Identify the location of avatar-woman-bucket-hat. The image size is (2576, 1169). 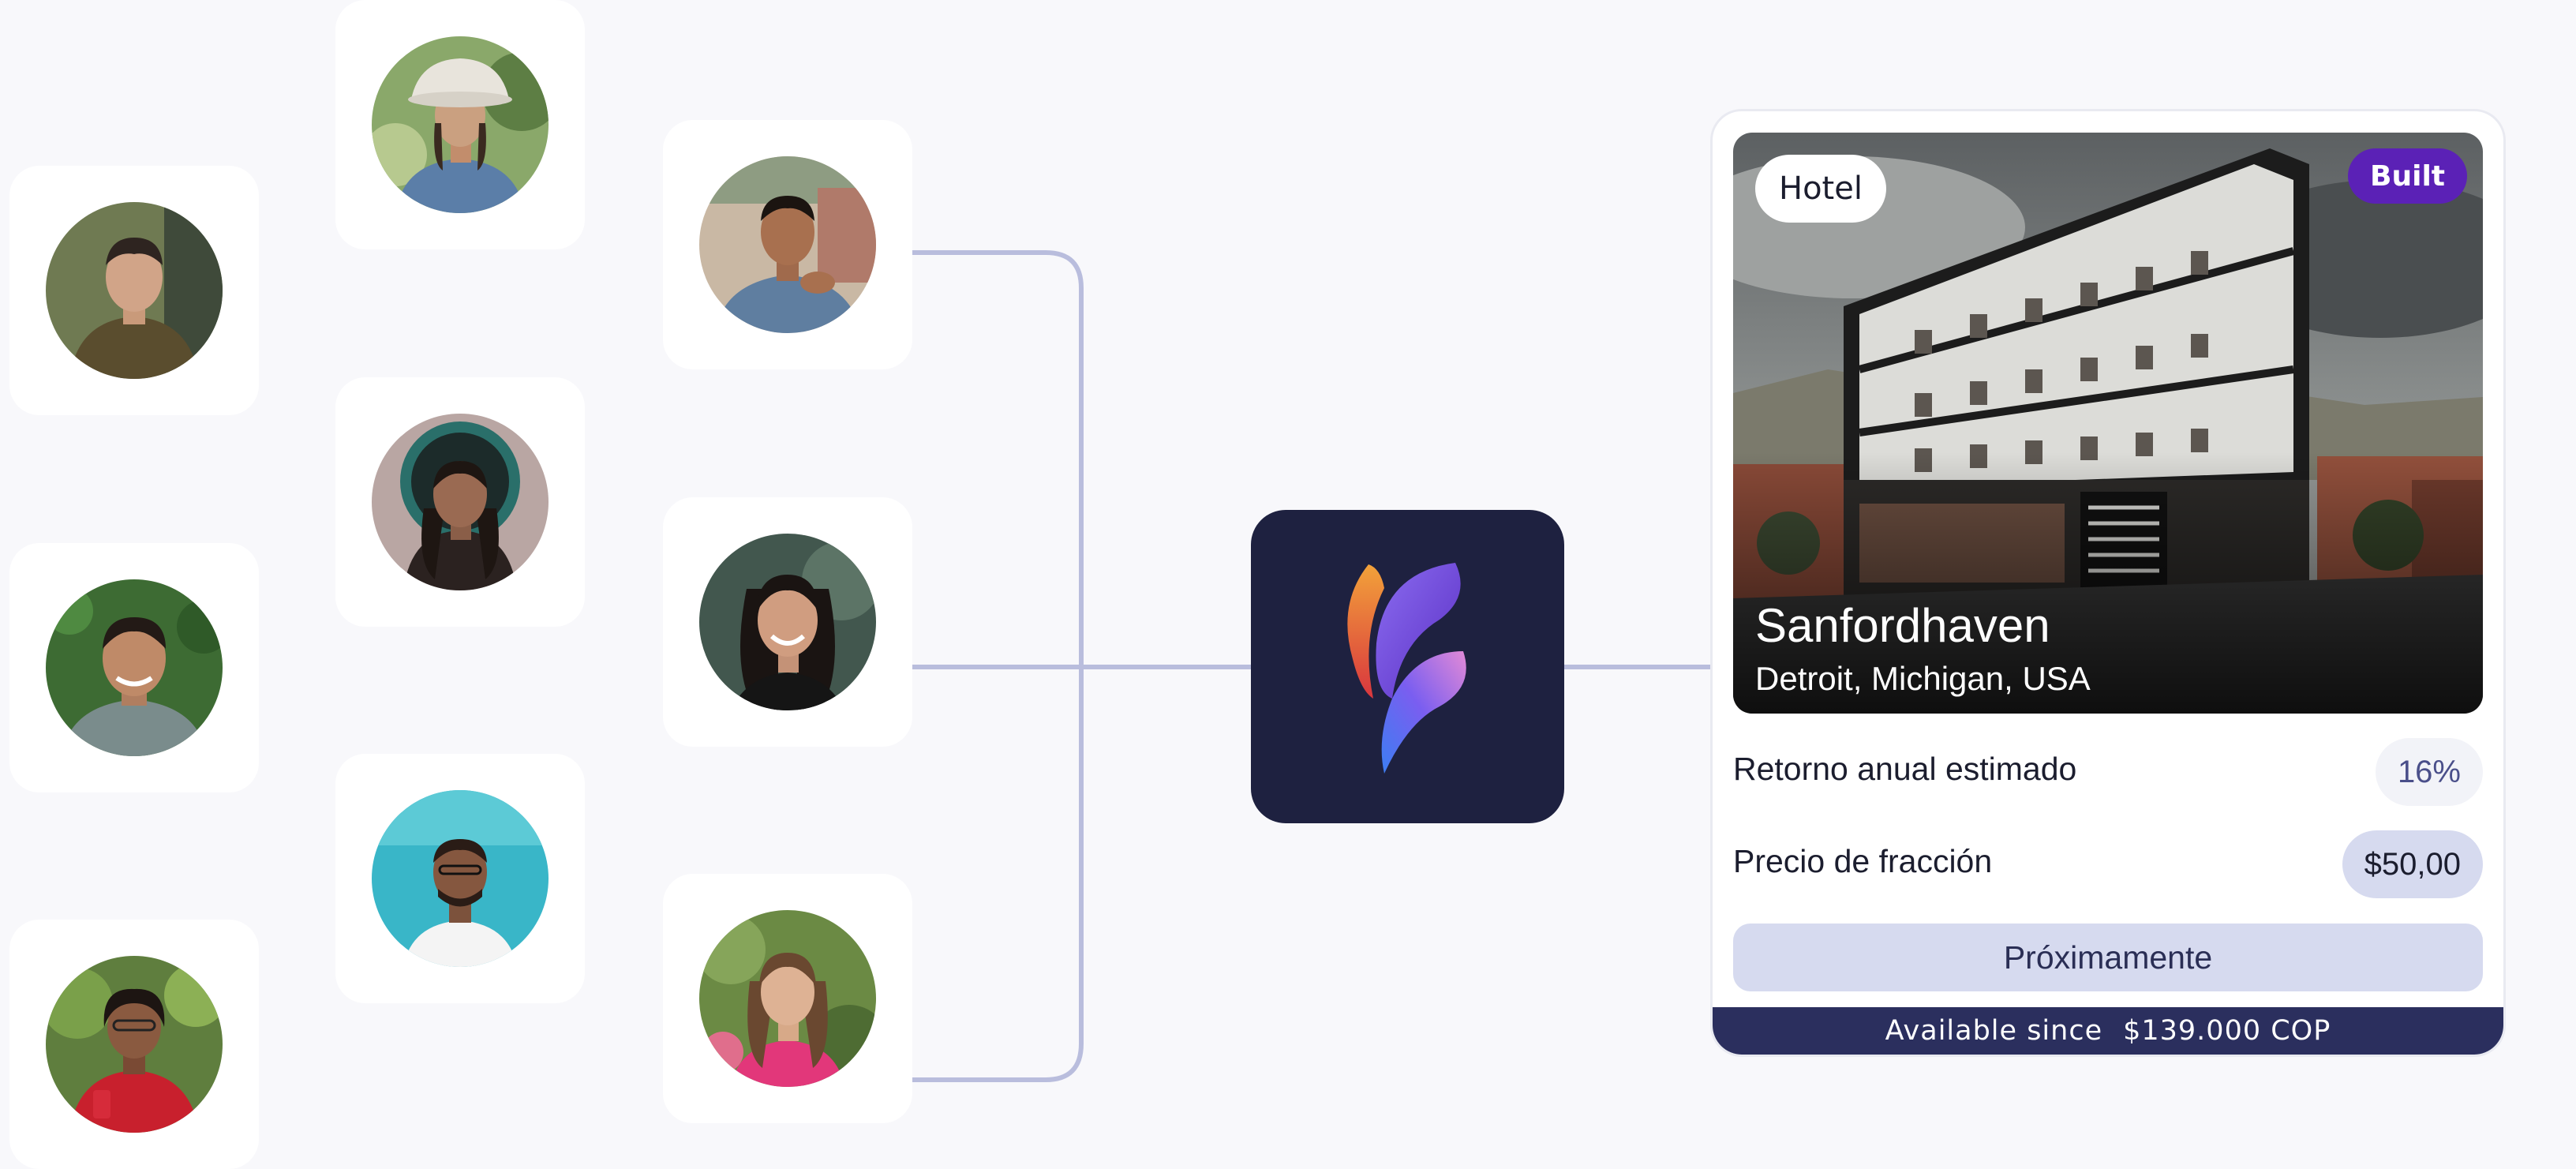
(460, 124).